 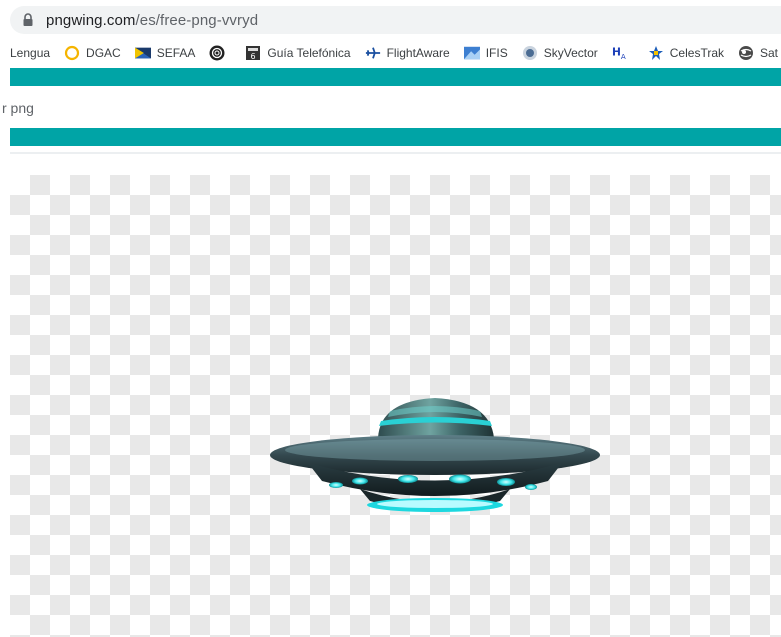 I want to click on bookmark-ha: HA, so click(x=623, y=53).